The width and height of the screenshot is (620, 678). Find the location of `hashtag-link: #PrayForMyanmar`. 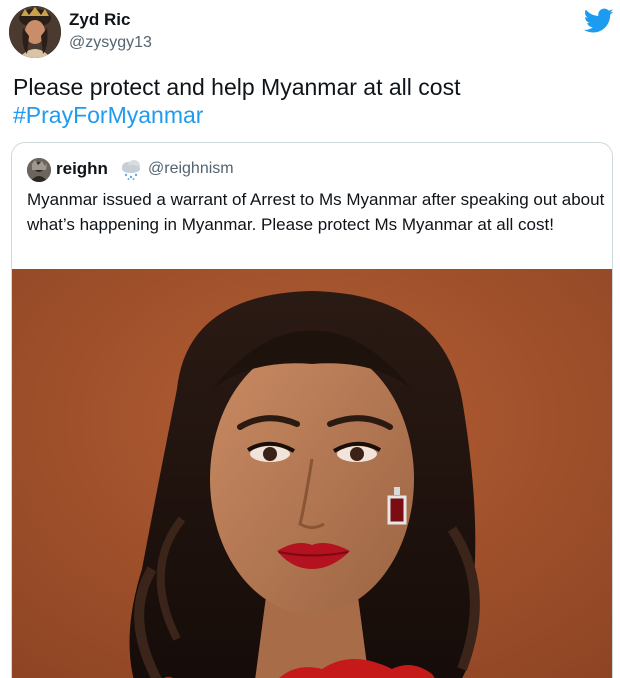

hashtag-link: #PrayForMyanmar is located at coordinates (313, 115).